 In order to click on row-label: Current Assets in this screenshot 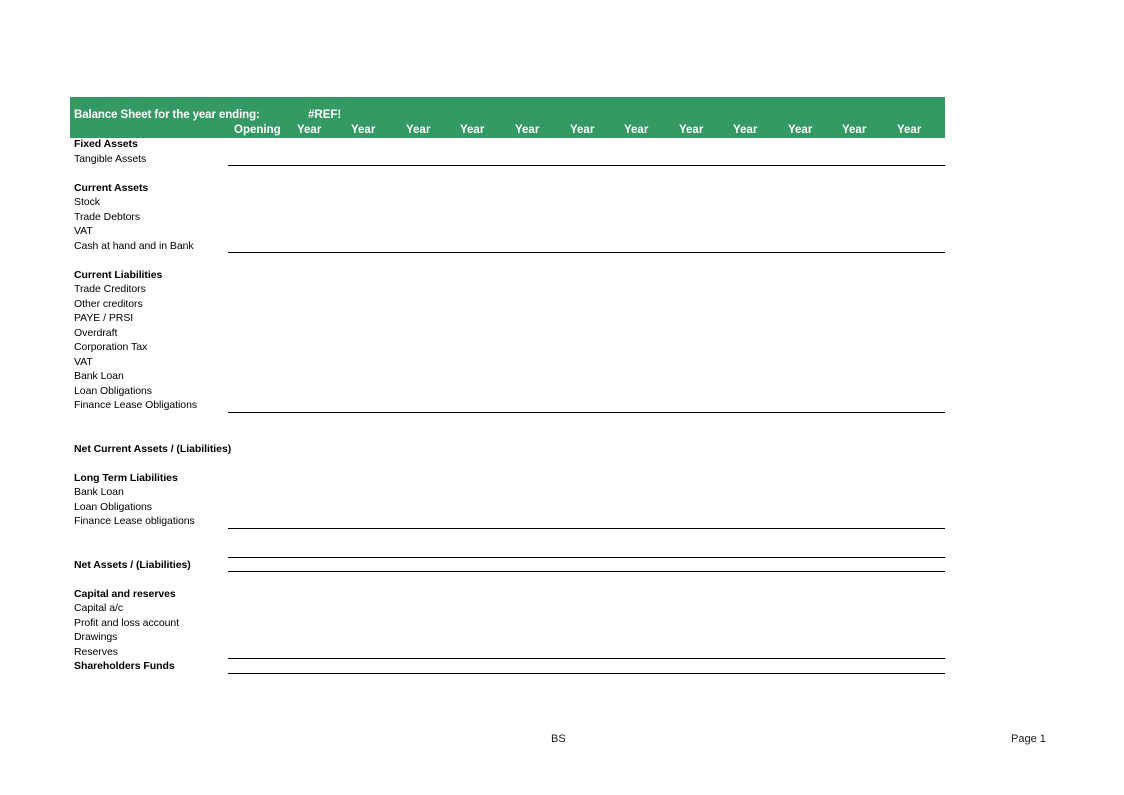, I will do `click(111, 187)`.